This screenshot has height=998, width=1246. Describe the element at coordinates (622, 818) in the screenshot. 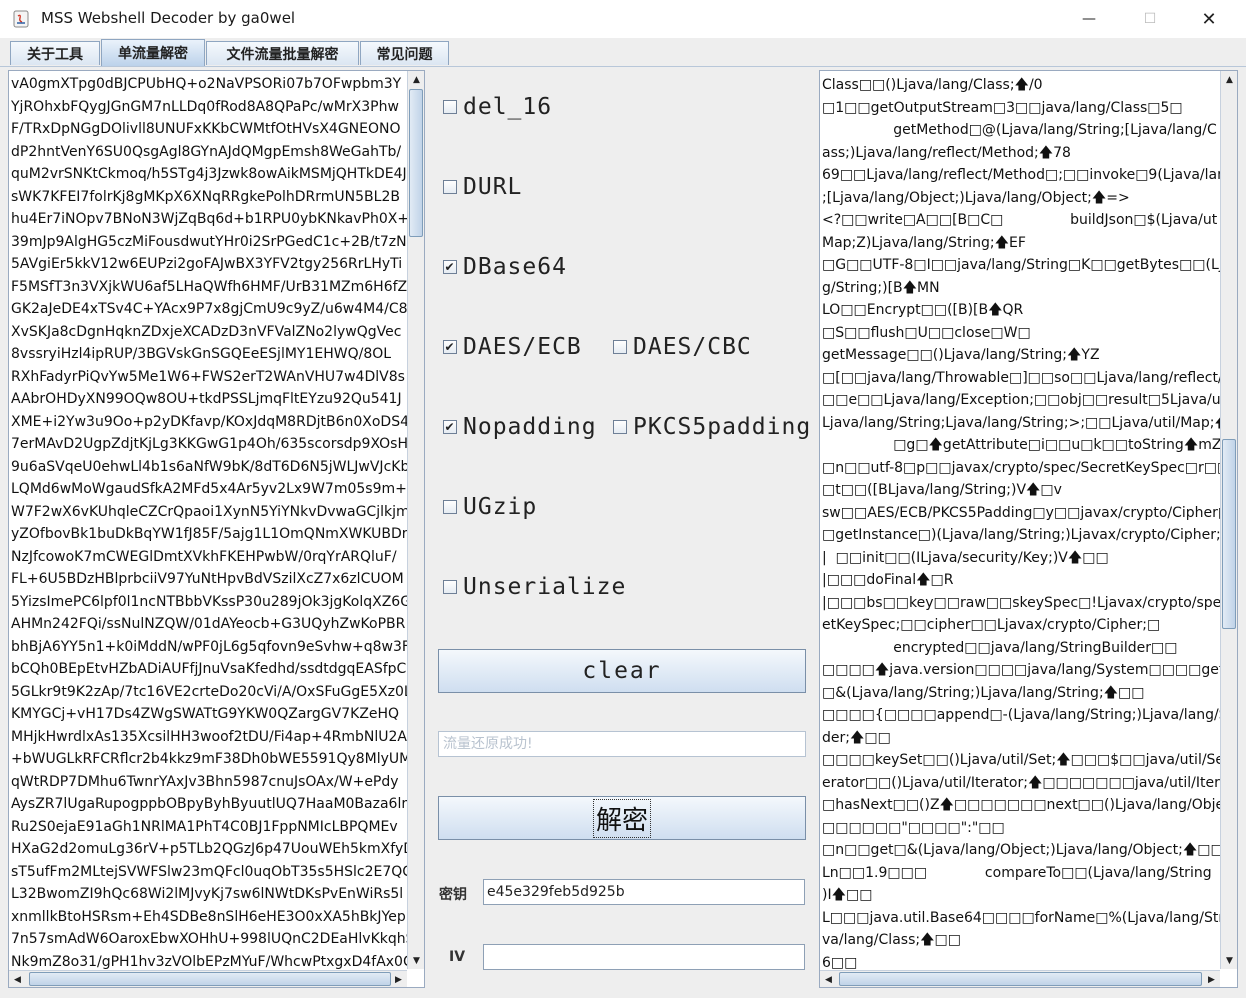

I see `decode-button: 解密` at that location.